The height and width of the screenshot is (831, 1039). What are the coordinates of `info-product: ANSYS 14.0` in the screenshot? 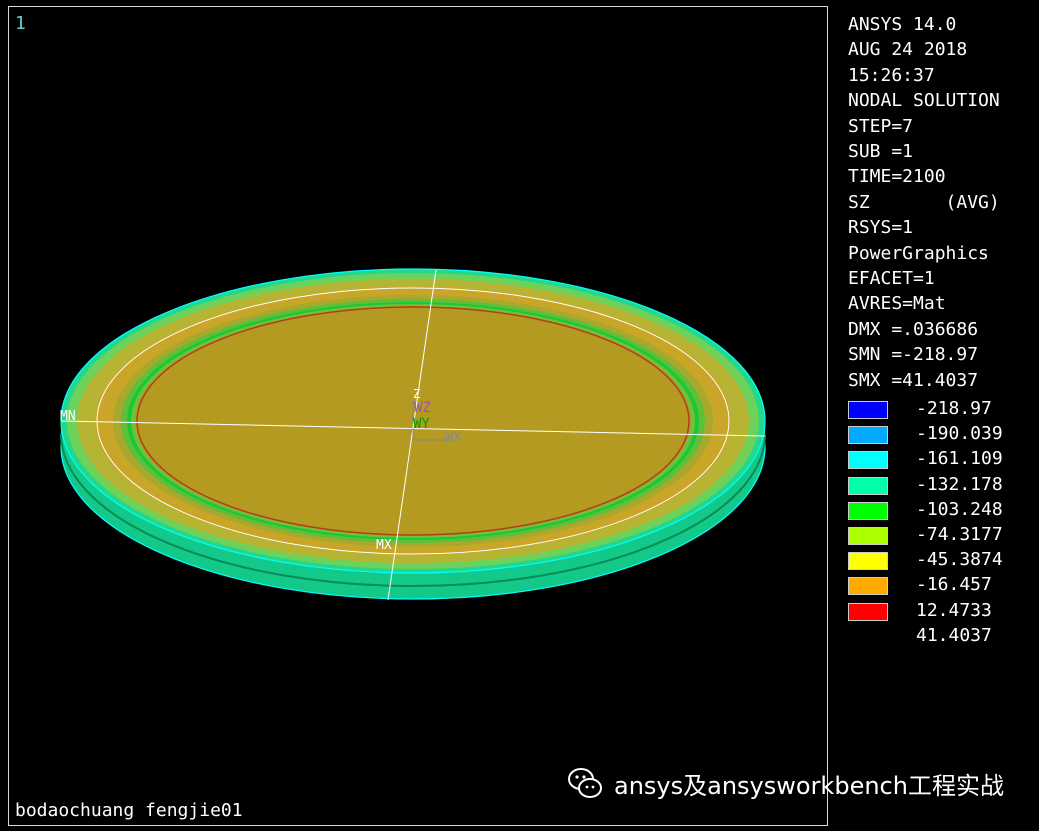 It's located at (902, 24).